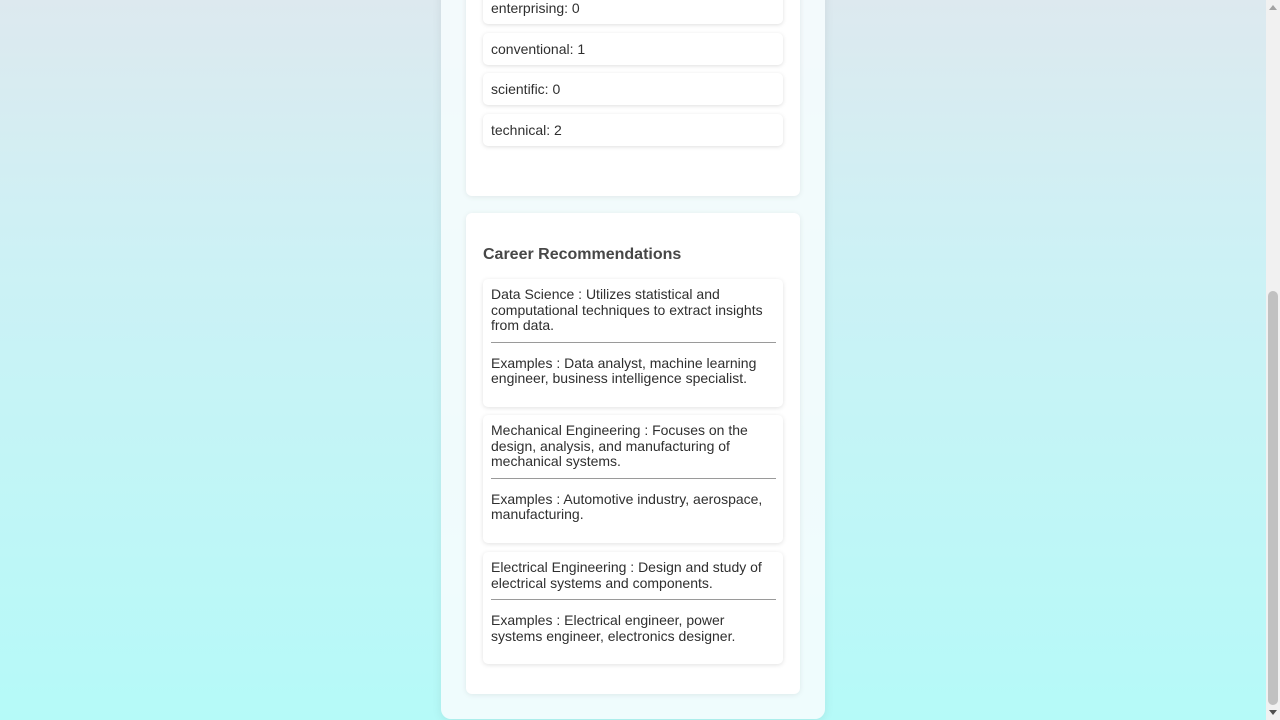 The width and height of the screenshot is (1280, 720). Describe the element at coordinates (1273, 712) in the screenshot. I see `scroll-down-arrow-icon` at that location.